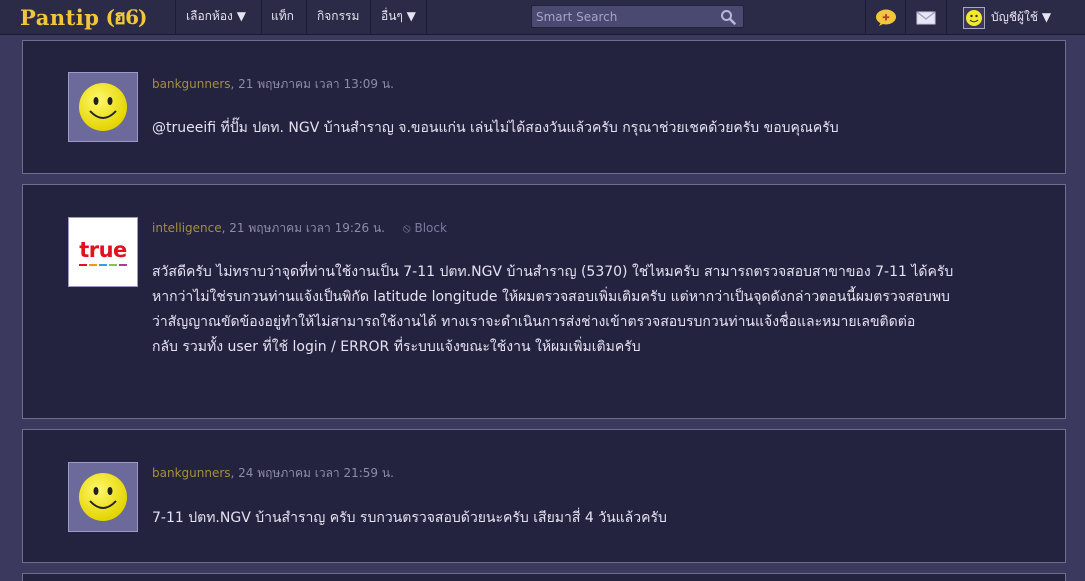 The height and width of the screenshot is (581, 1085). What do you see at coordinates (1021, 17) in the screenshot?
I see `account-label: บัญชีผู้ใช้ ▼` at bounding box center [1021, 17].